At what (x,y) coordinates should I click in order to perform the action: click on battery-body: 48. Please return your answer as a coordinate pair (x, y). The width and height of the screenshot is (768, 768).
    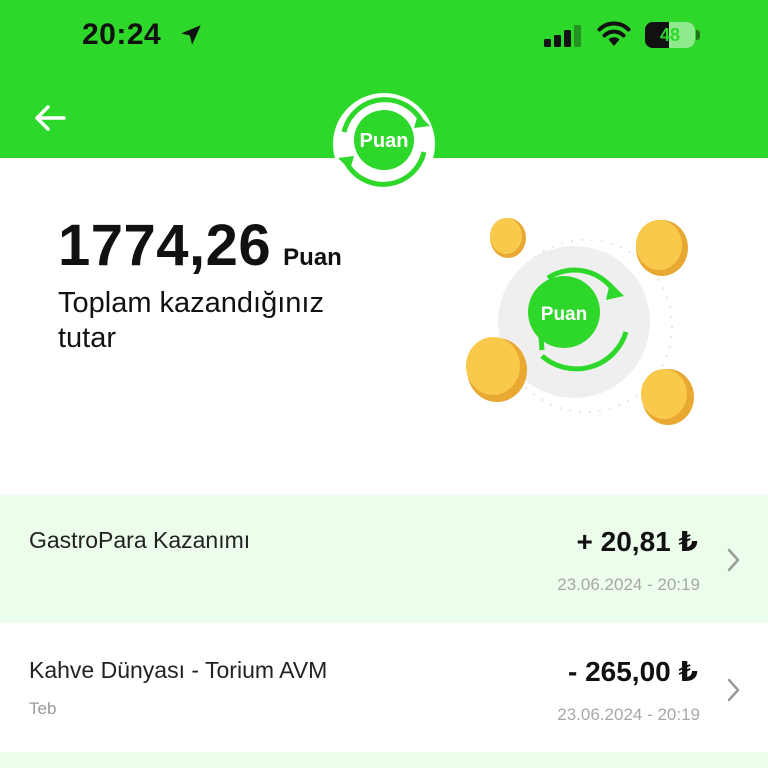
    Looking at the image, I should click on (670, 35).